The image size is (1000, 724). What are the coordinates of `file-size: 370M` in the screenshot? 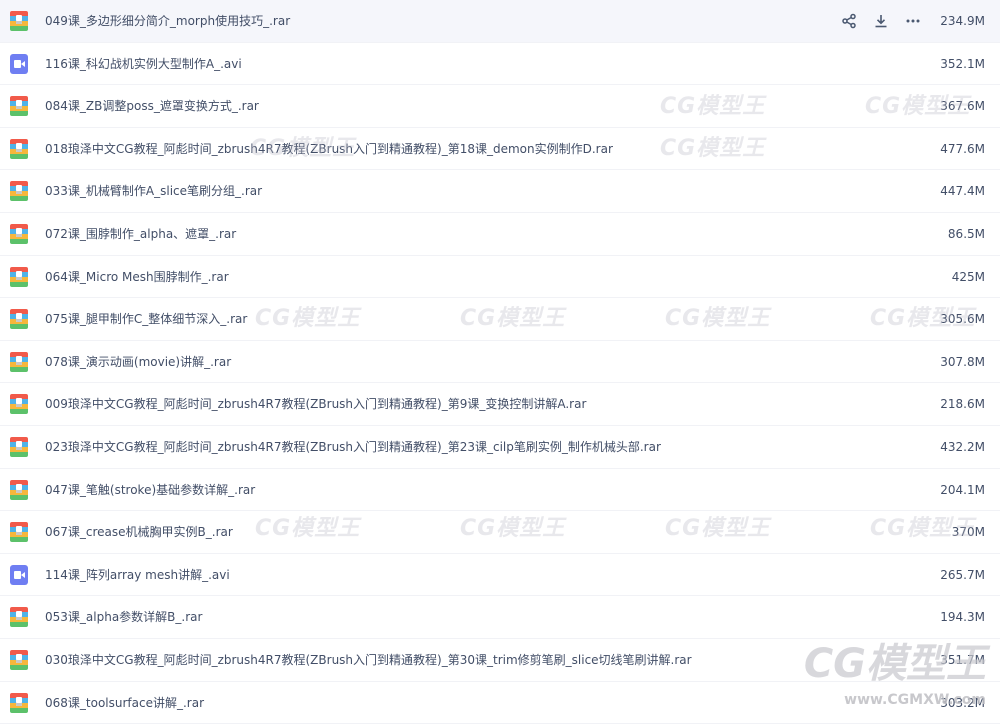 It's located at (968, 532).